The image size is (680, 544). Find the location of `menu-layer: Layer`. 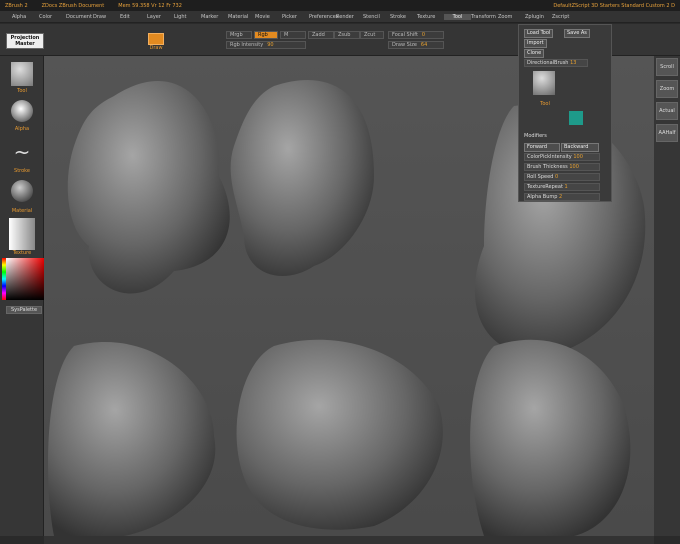

menu-layer: Layer is located at coordinates (160, 17).